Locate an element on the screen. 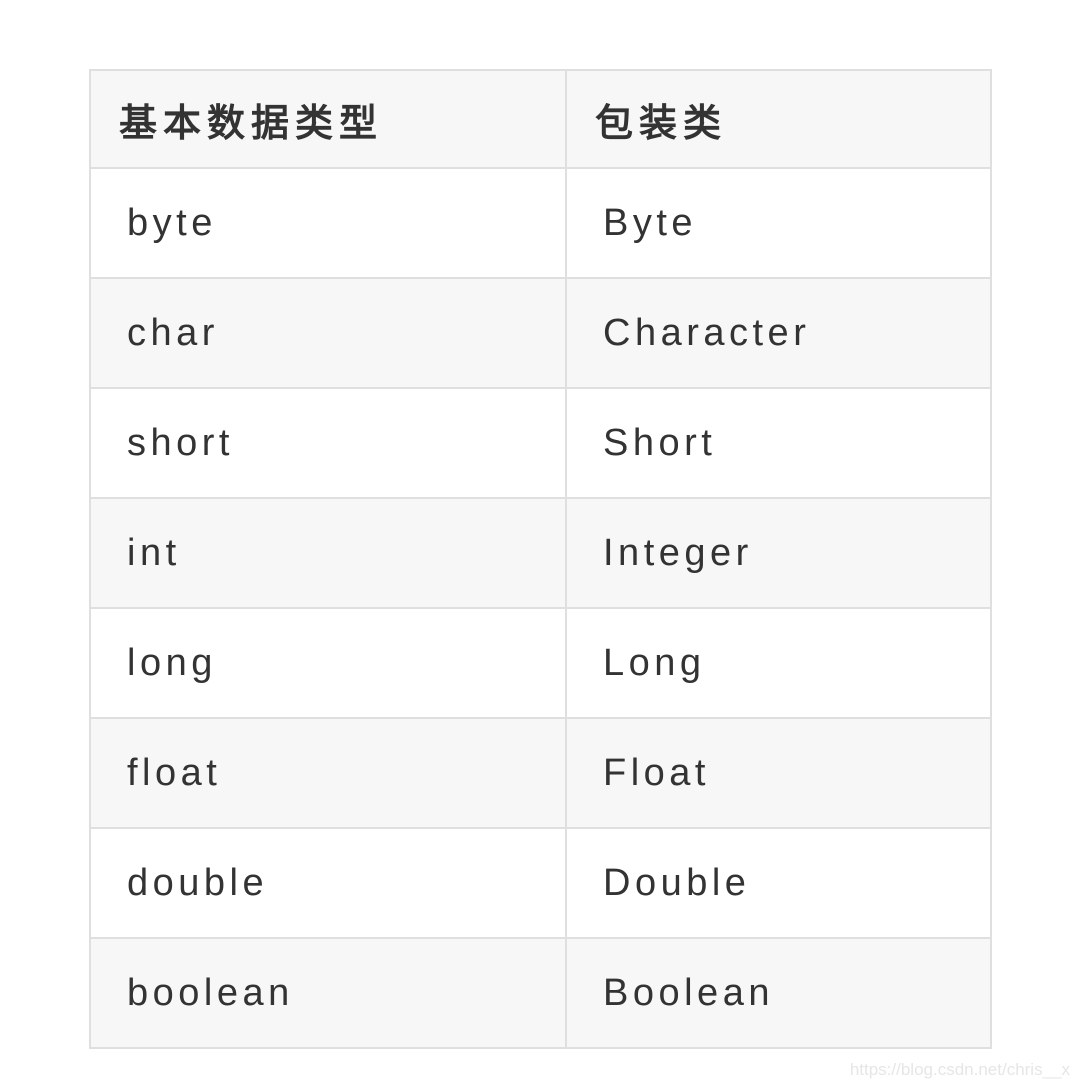 The height and width of the screenshot is (1088, 1080). table-row: short Short is located at coordinates (540, 443).